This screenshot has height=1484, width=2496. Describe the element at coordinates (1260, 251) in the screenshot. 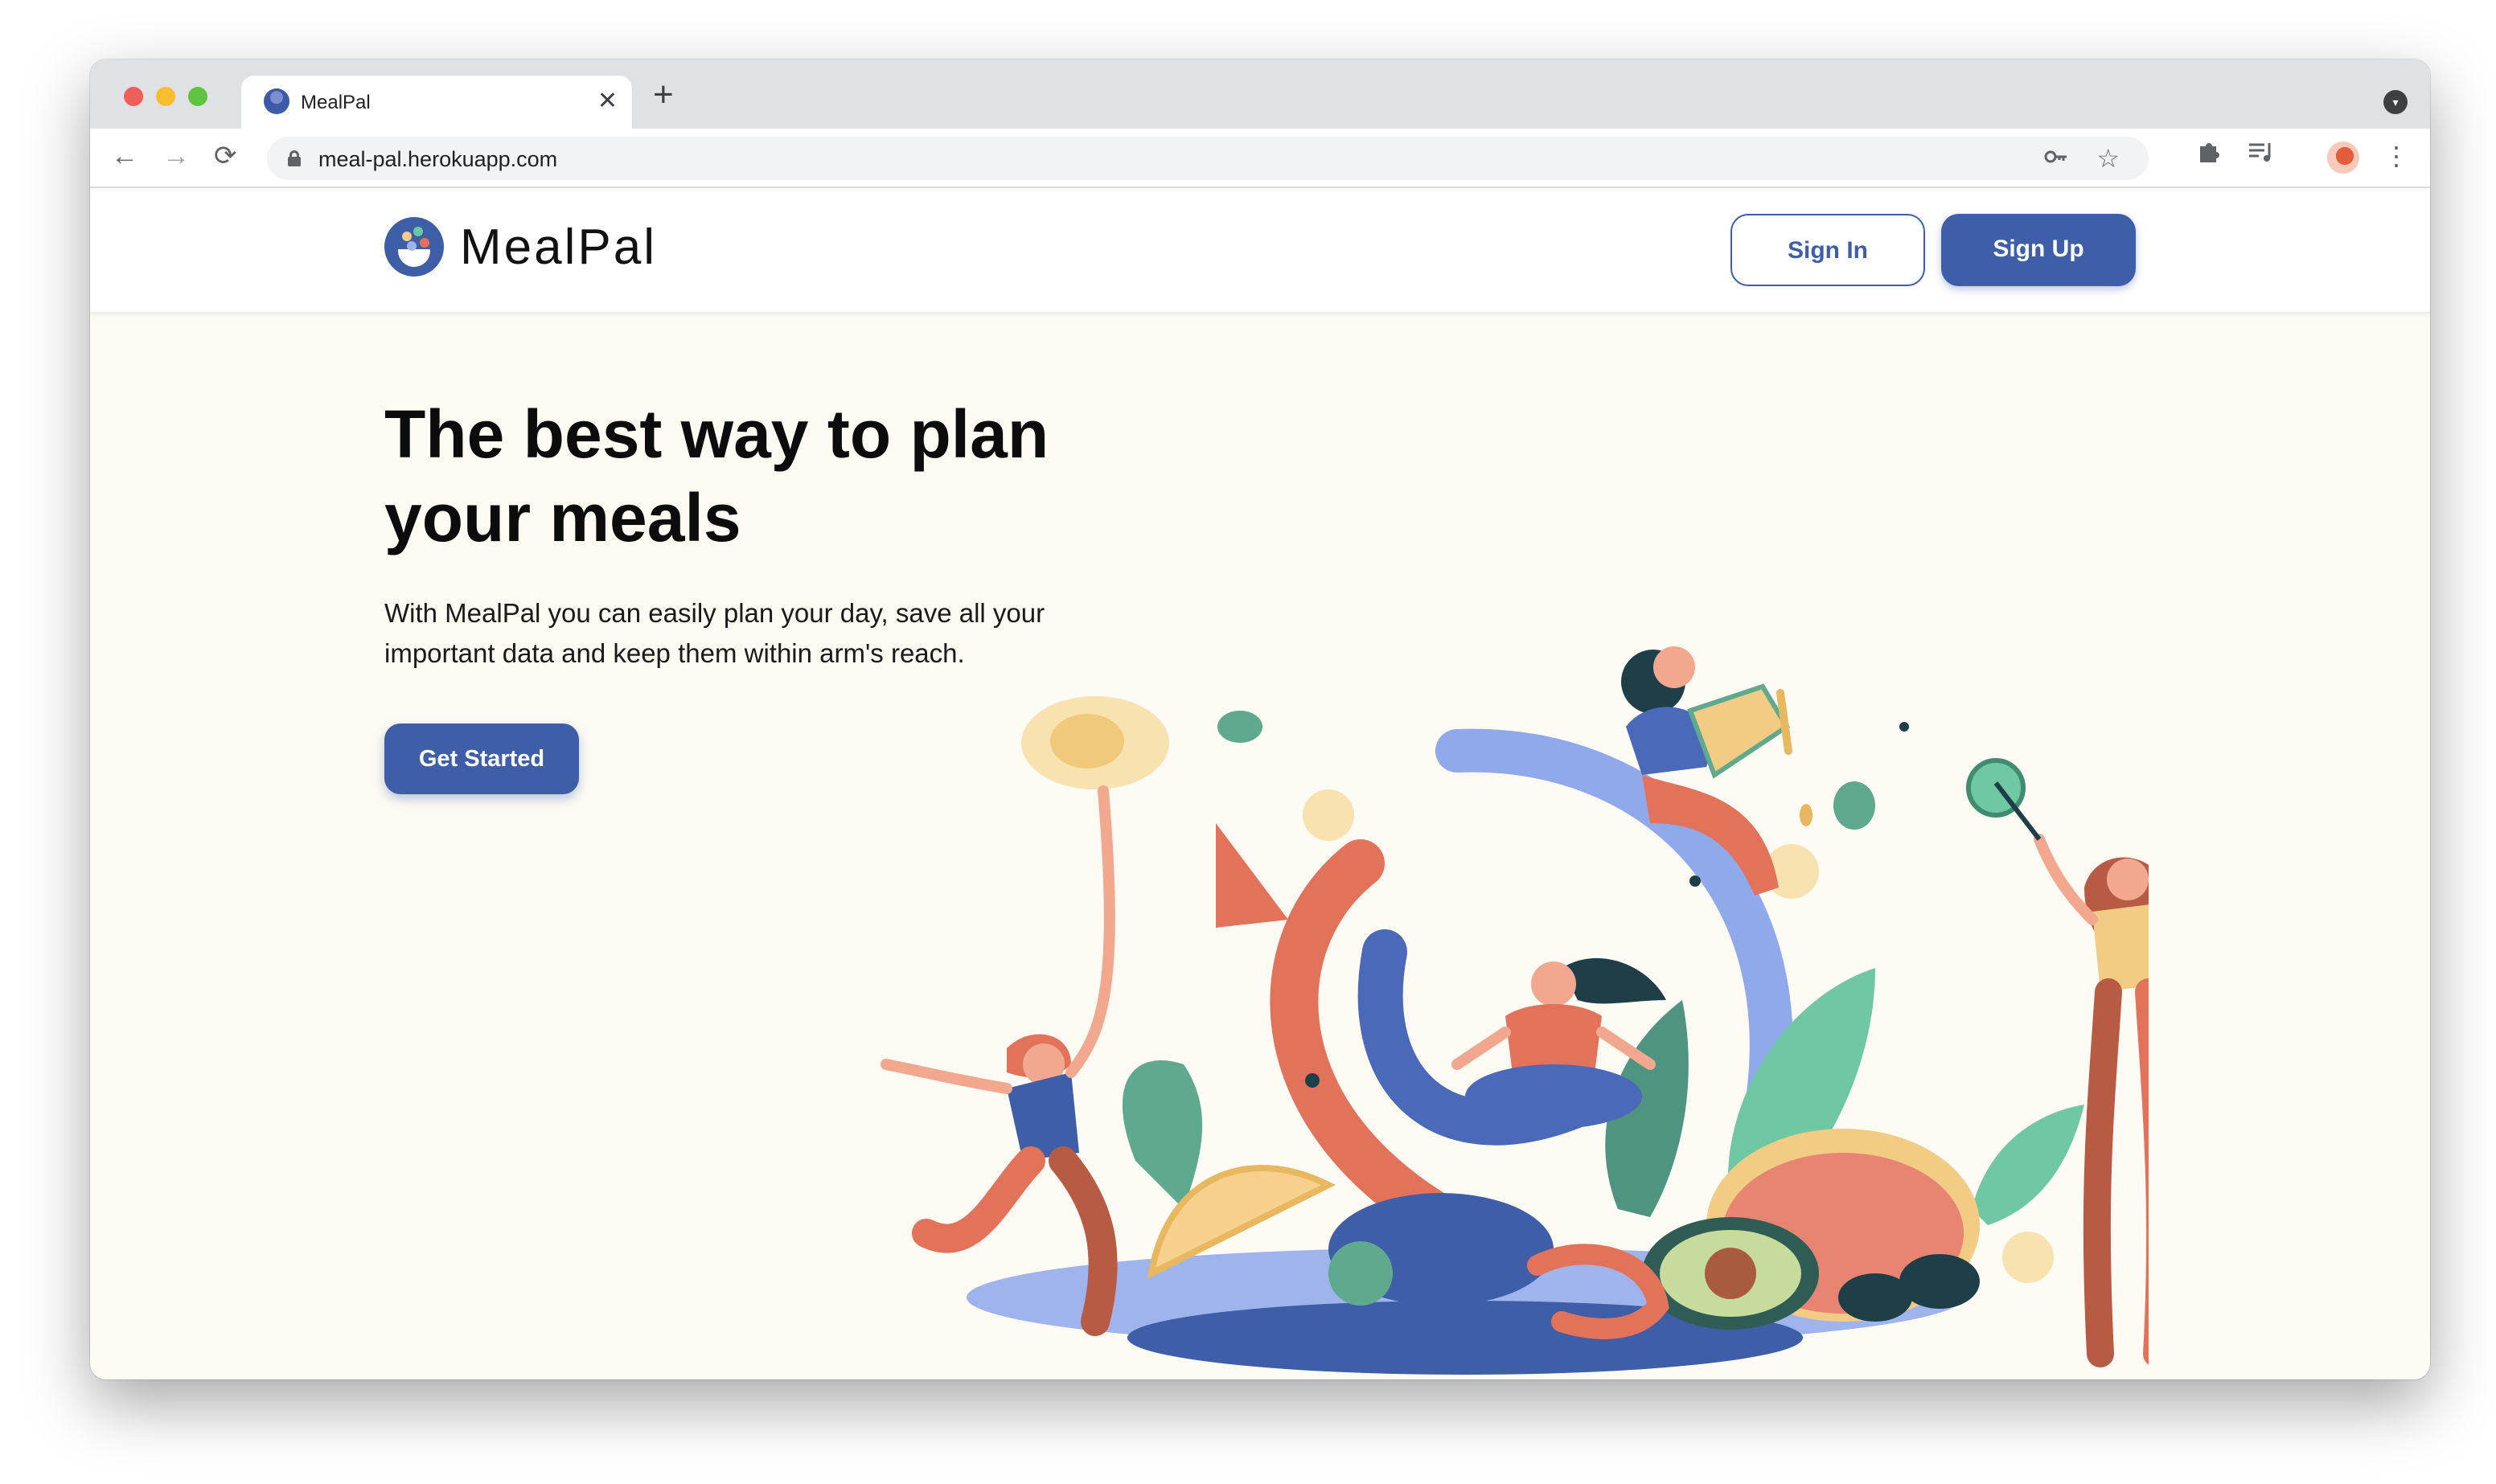

I see `site-header: MealPal Sign In Sign Up` at that location.